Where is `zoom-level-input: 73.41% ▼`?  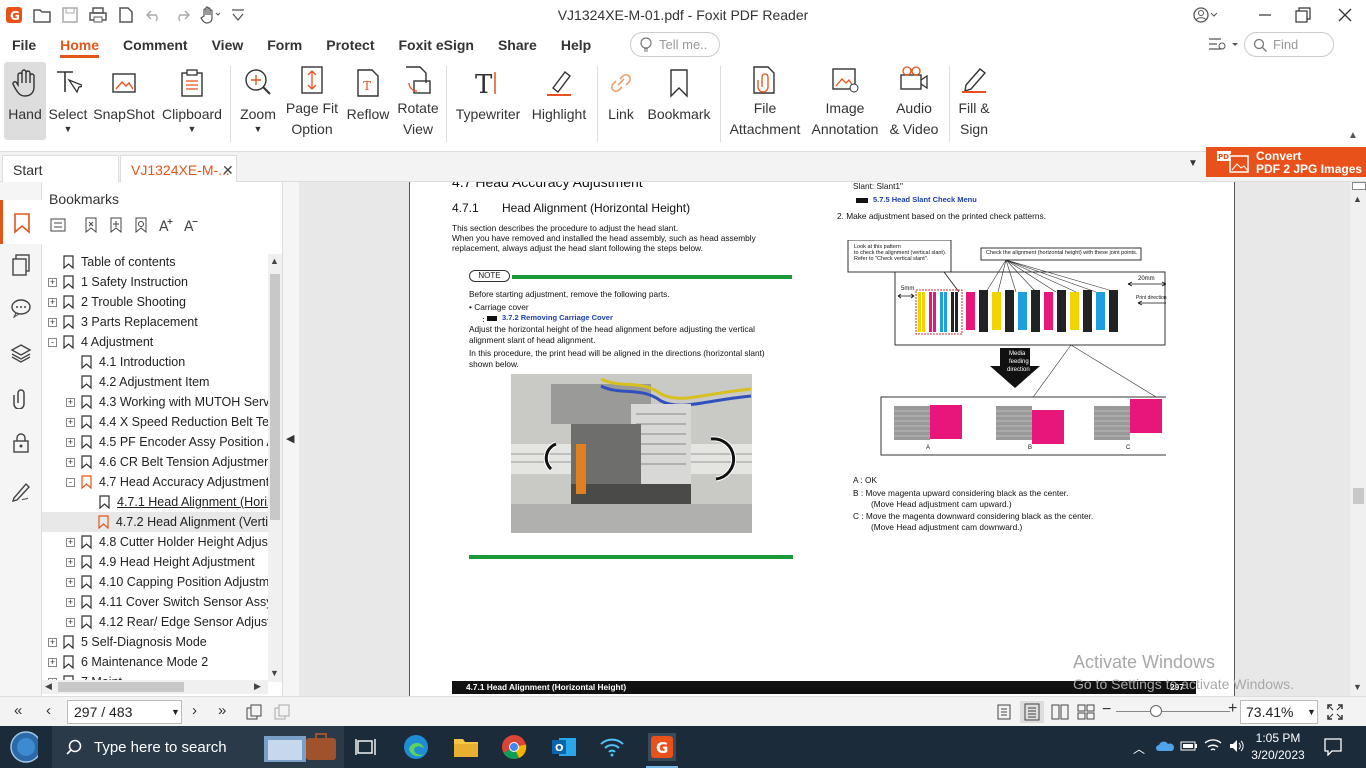 zoom-level-input: 73.41% ▼ is located at coordinates (1279, 712).